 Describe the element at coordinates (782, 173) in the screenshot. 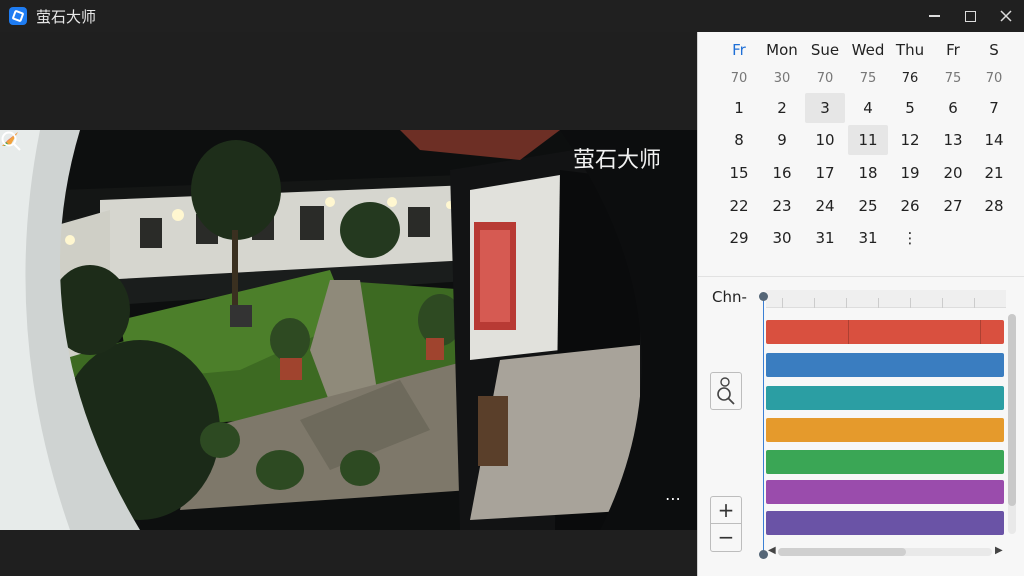

I see `calendar-day: 16` at that location.